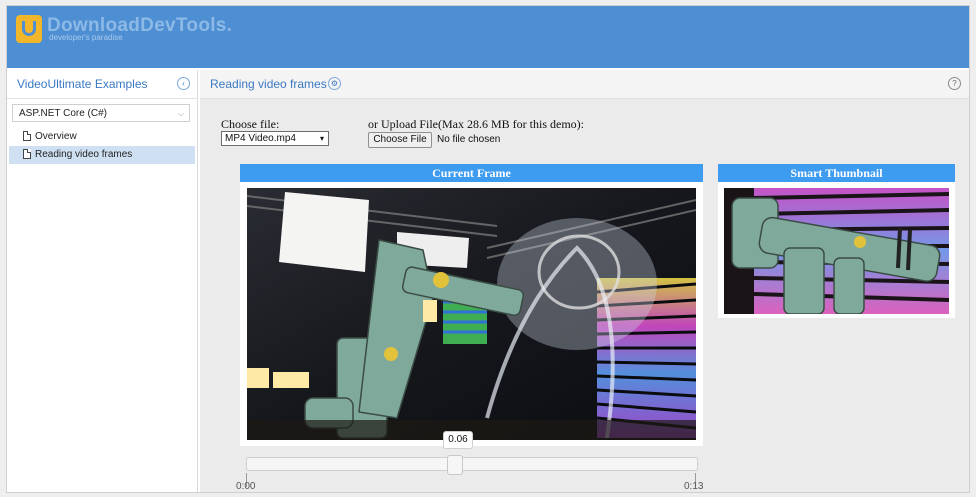  I want to click on frame-slider-handle, so click(455, 465).